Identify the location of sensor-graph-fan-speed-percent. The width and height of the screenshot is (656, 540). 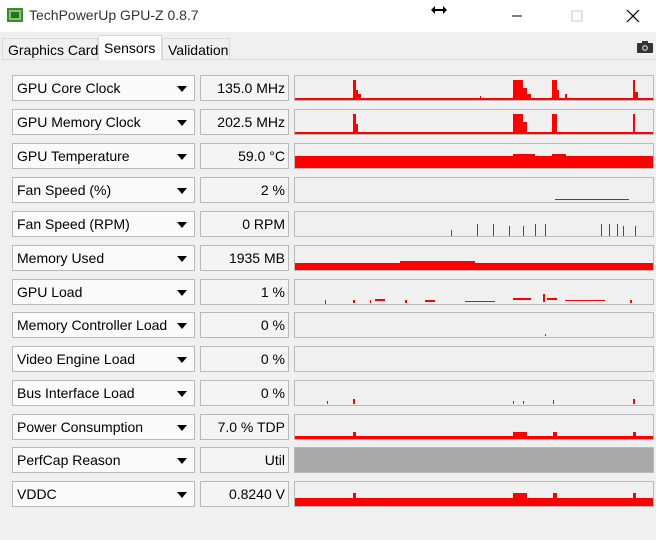
(474, 190).